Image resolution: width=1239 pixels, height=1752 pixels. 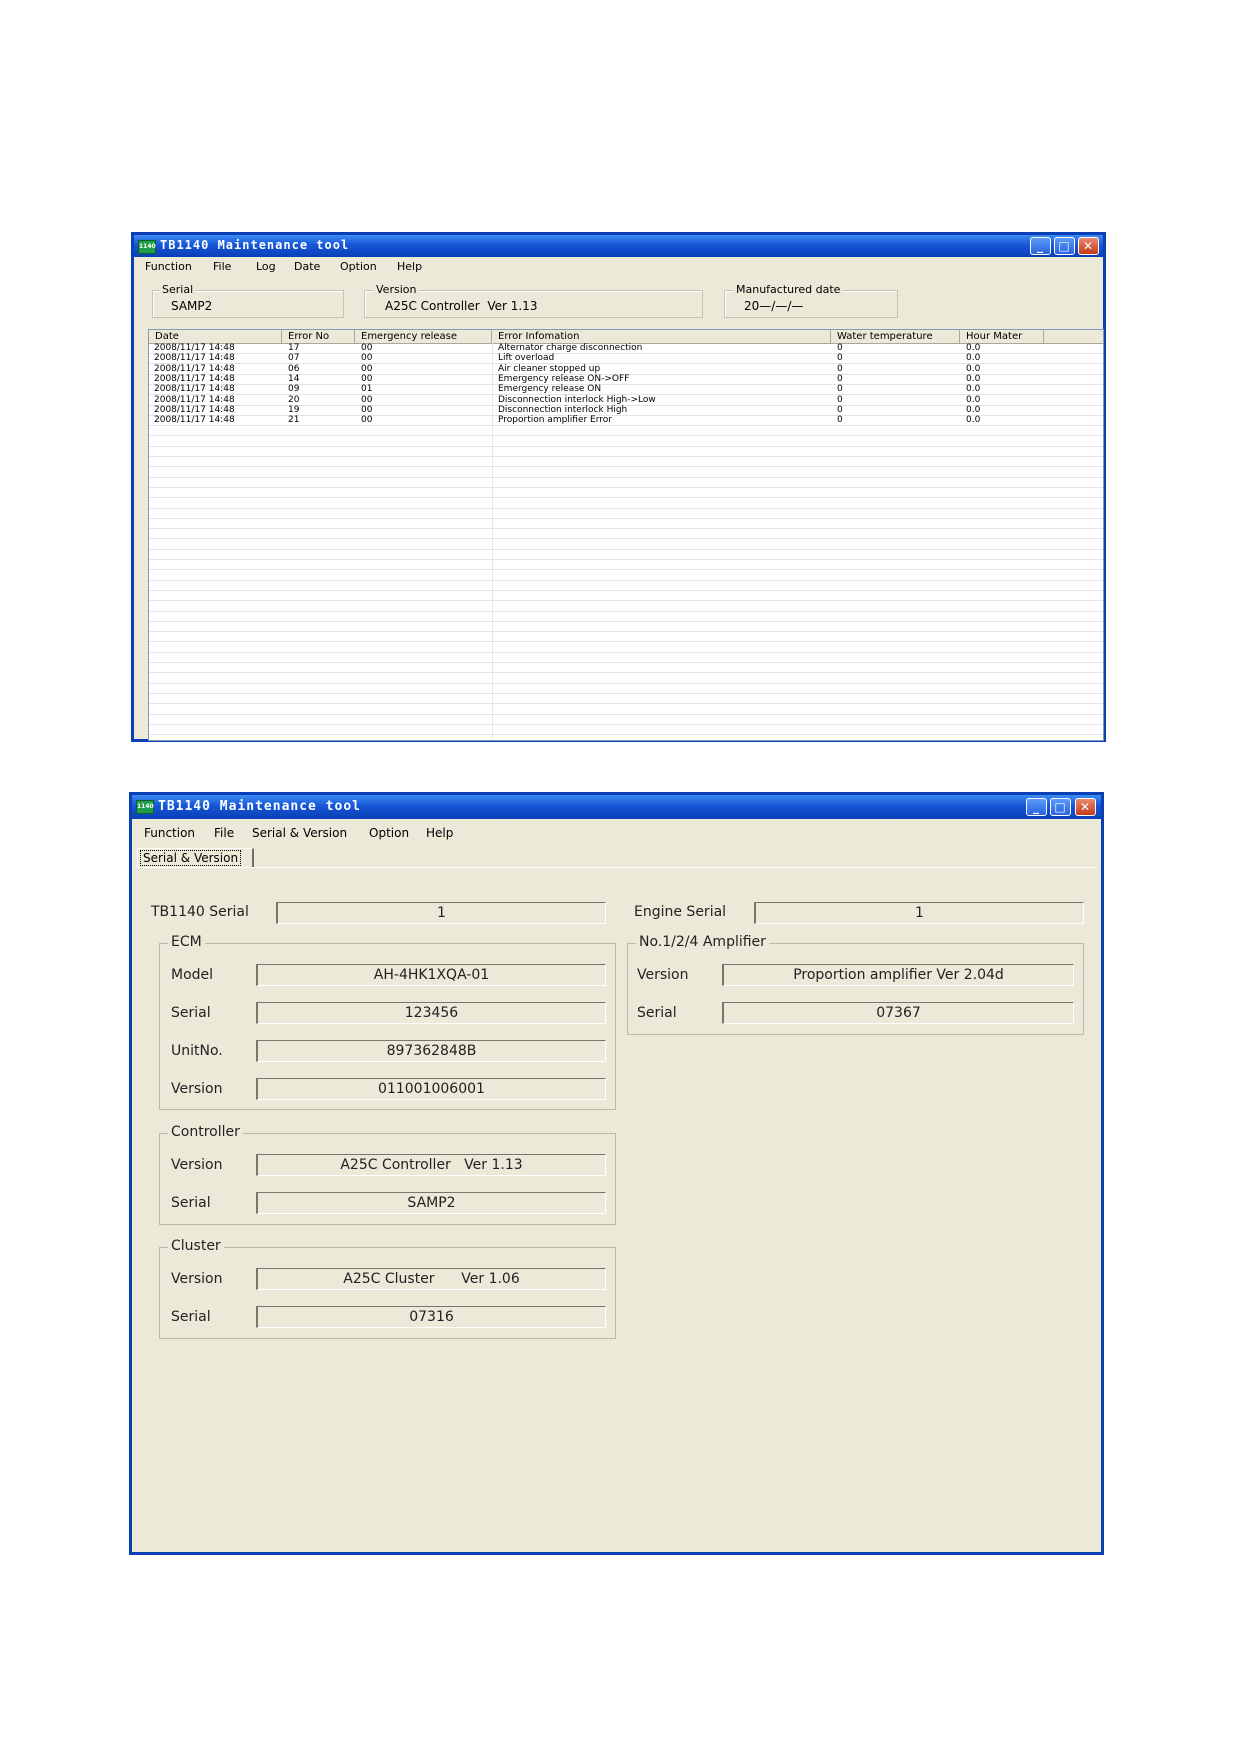 What do you see at coordinates (396, 289) in the screenshot?
I see `version-label: Version` at bounding box center [396, 289].